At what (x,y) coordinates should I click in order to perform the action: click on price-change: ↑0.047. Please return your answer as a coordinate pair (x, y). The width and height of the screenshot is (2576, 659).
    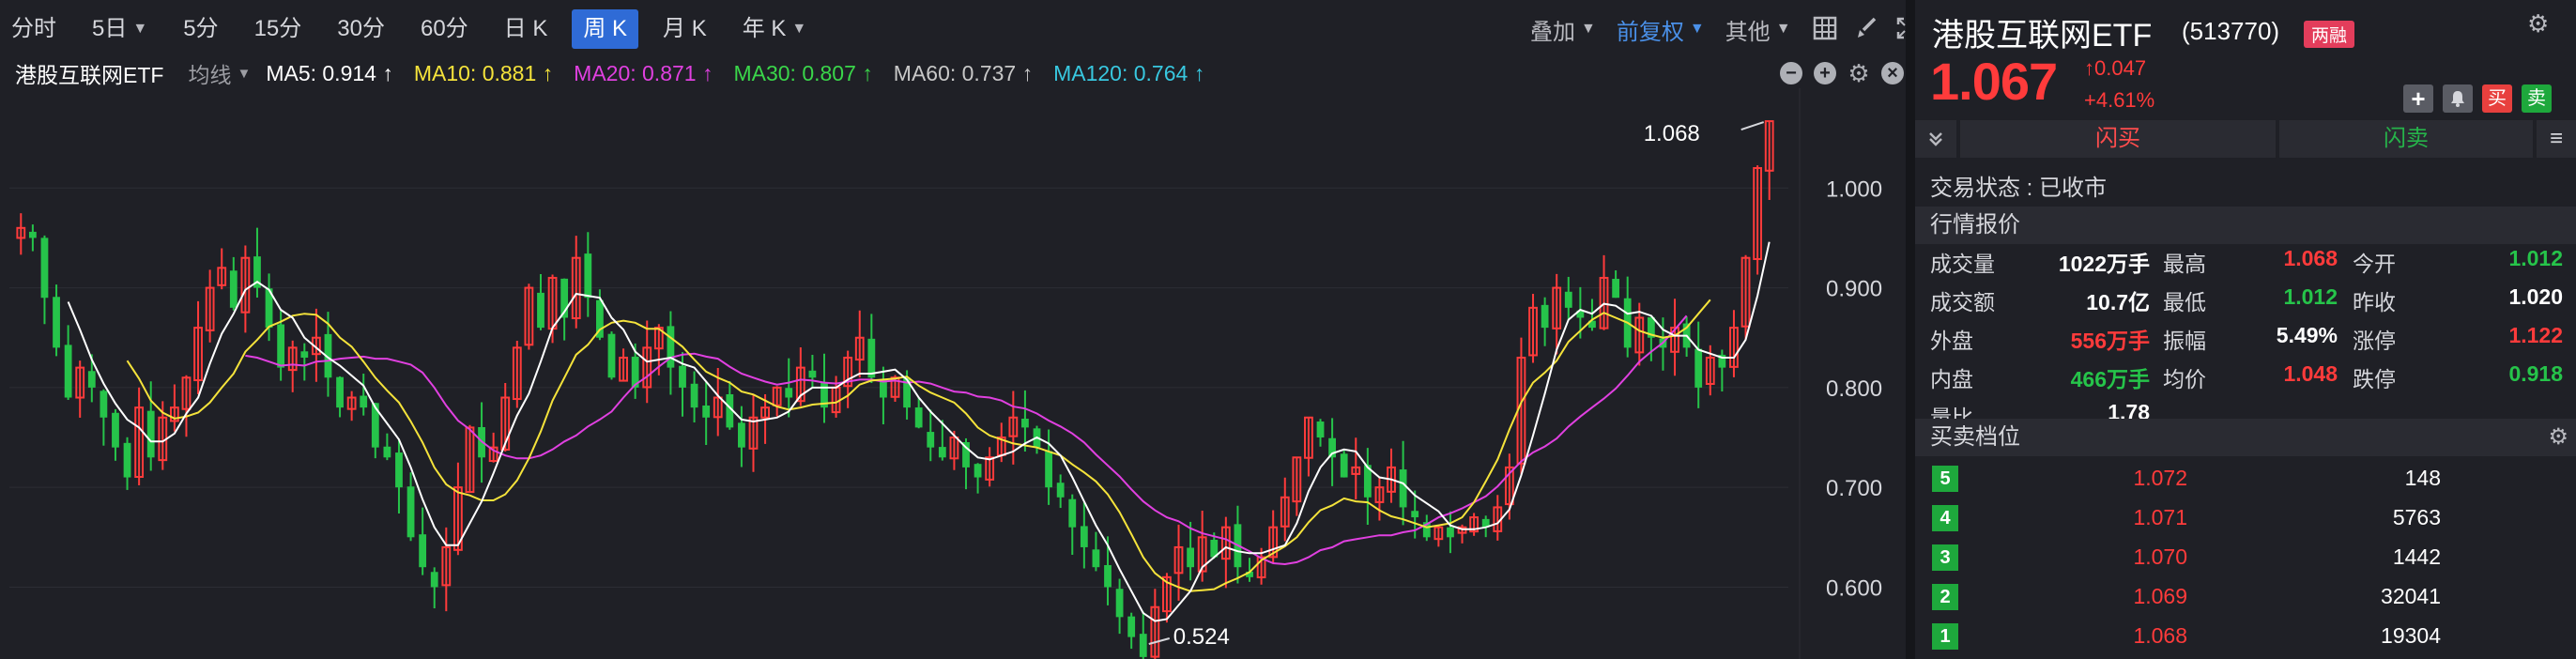
    Looking at the image, I should click on (2116, 68).